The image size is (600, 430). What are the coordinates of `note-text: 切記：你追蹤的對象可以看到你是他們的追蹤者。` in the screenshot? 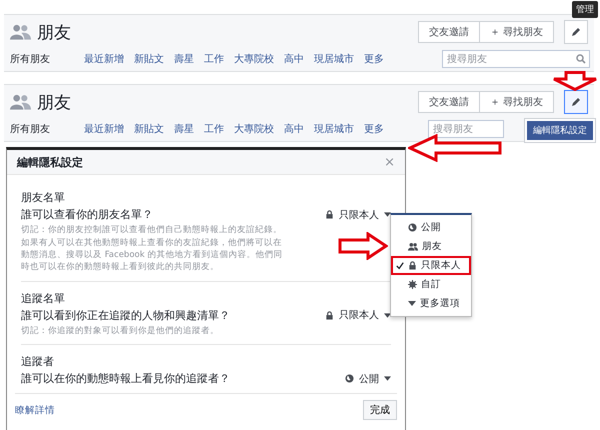 It's located at (120, 330).